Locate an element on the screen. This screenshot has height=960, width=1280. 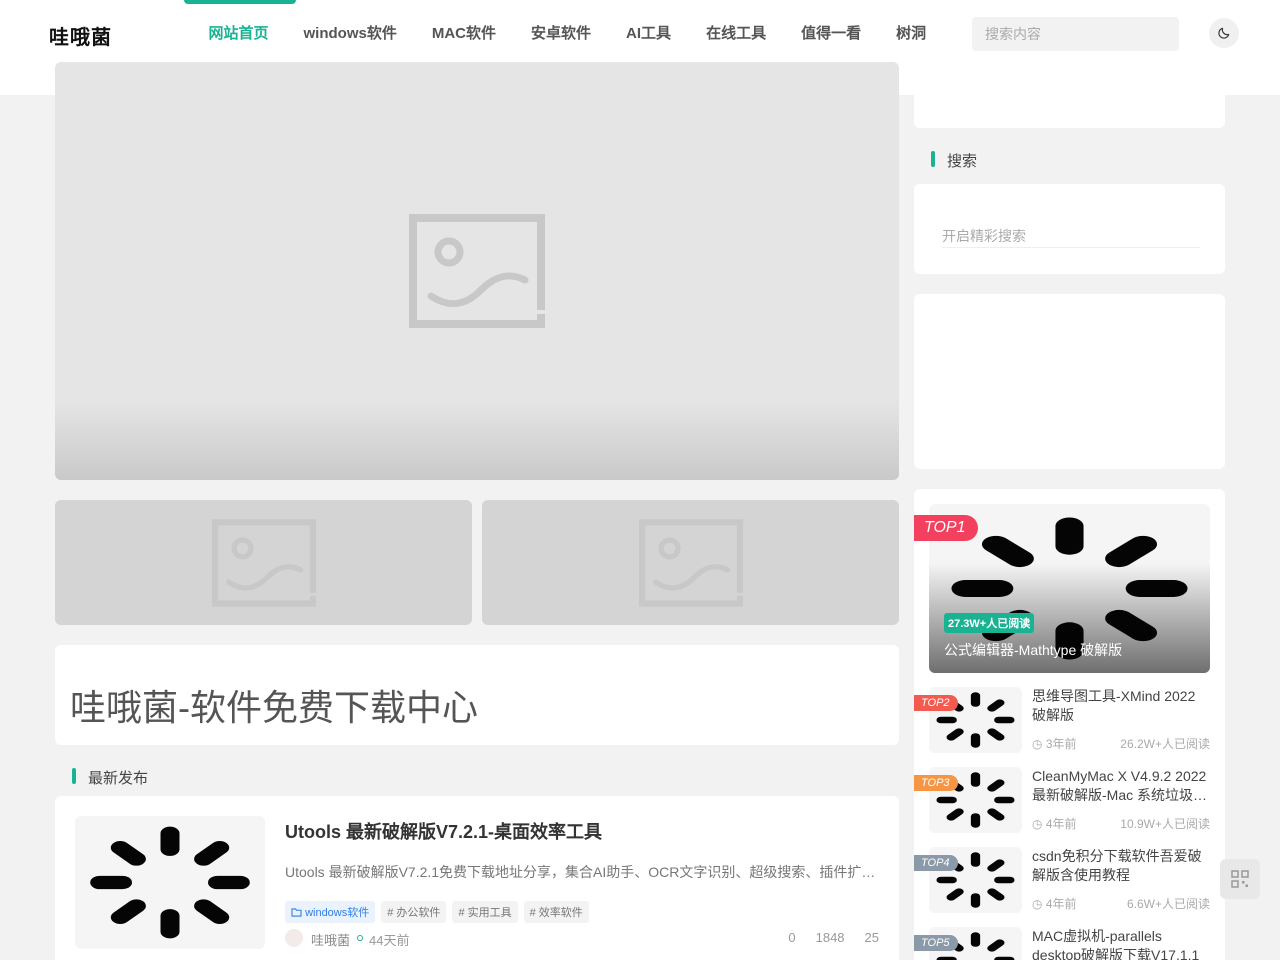
nav-item-mac: MAC软件 is located at coordinates (463, 34).